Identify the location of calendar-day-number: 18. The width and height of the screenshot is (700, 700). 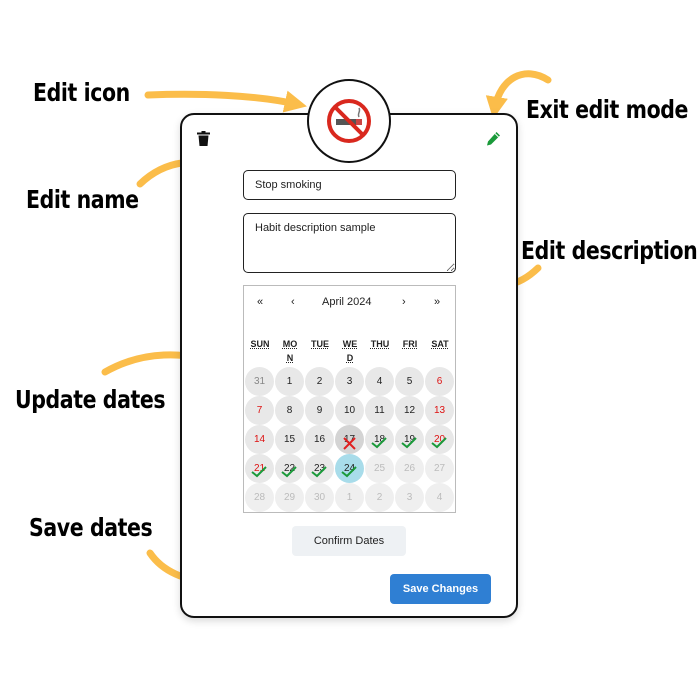
(379, 439).